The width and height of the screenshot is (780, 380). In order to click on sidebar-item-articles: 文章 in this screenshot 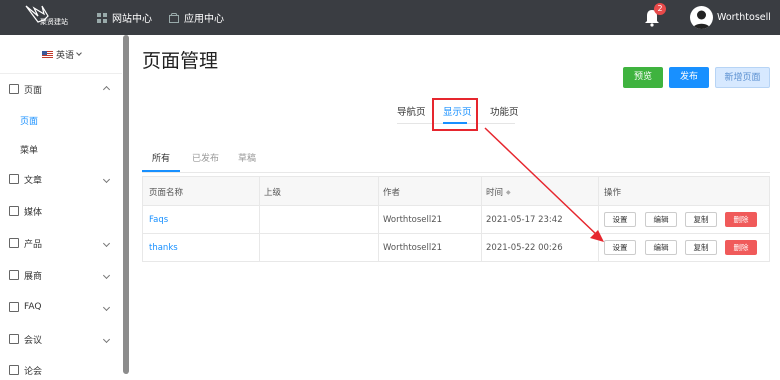, I will do `click(61, 179)`.